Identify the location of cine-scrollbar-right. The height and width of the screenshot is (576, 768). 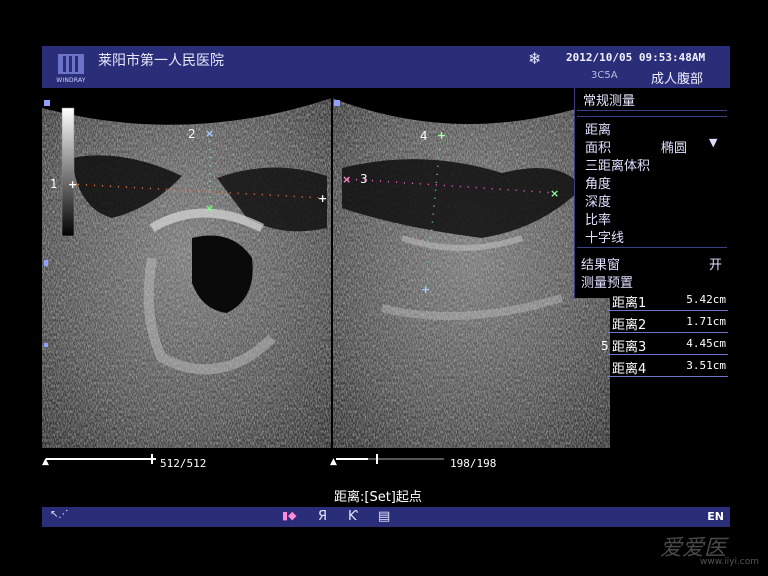
(390, 459).